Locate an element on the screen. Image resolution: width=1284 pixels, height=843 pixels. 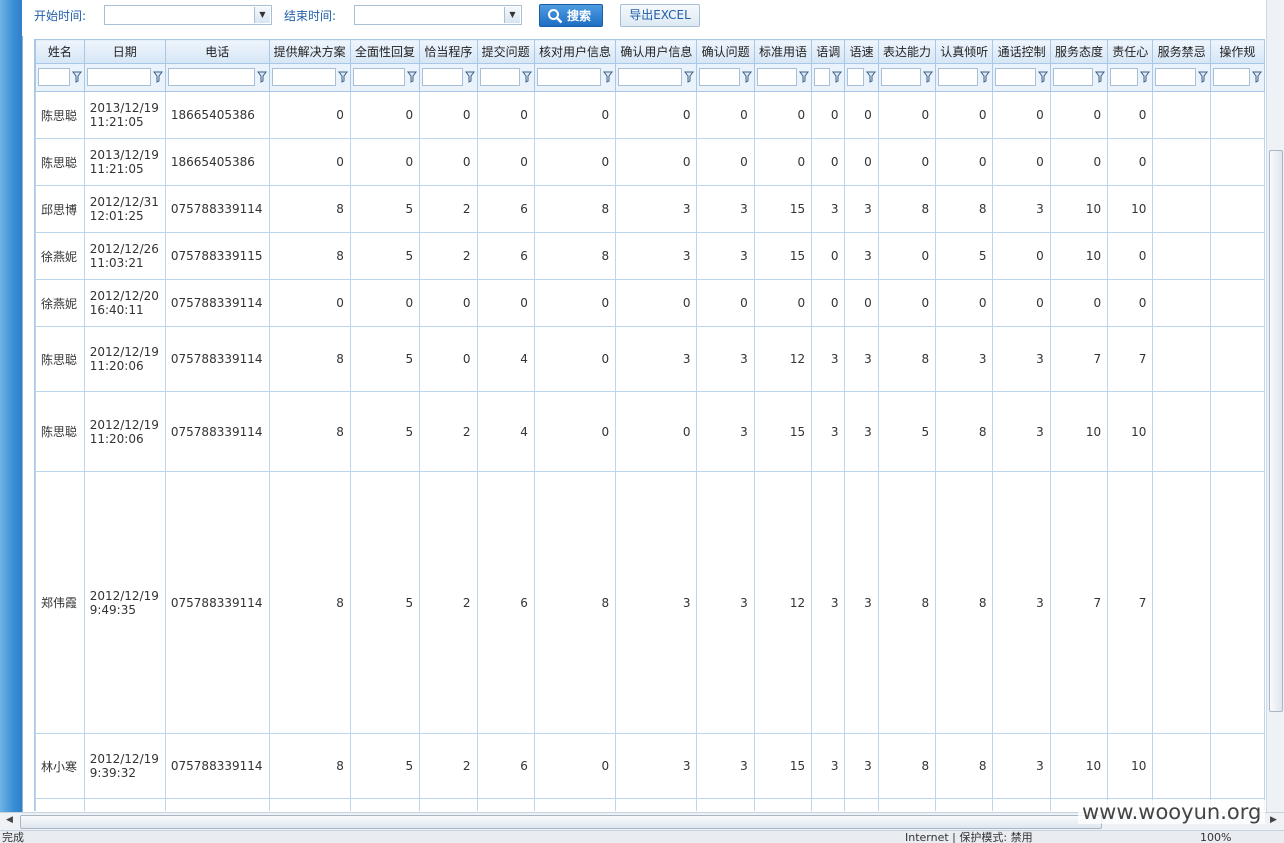
column-header: 提交问题 is located at coordinates (505, 51).